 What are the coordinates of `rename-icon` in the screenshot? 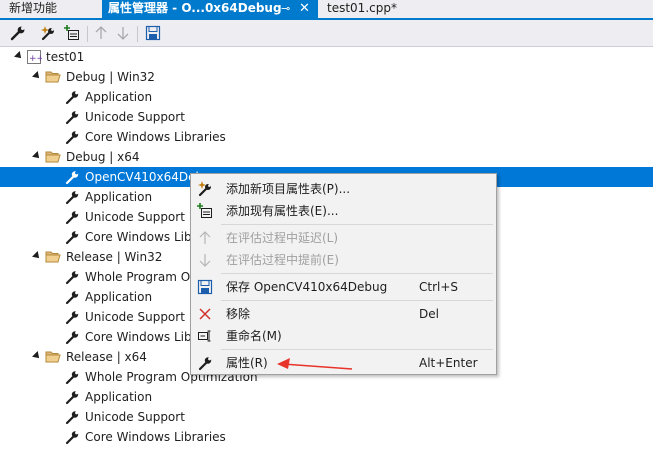 It's located at (205, 336).